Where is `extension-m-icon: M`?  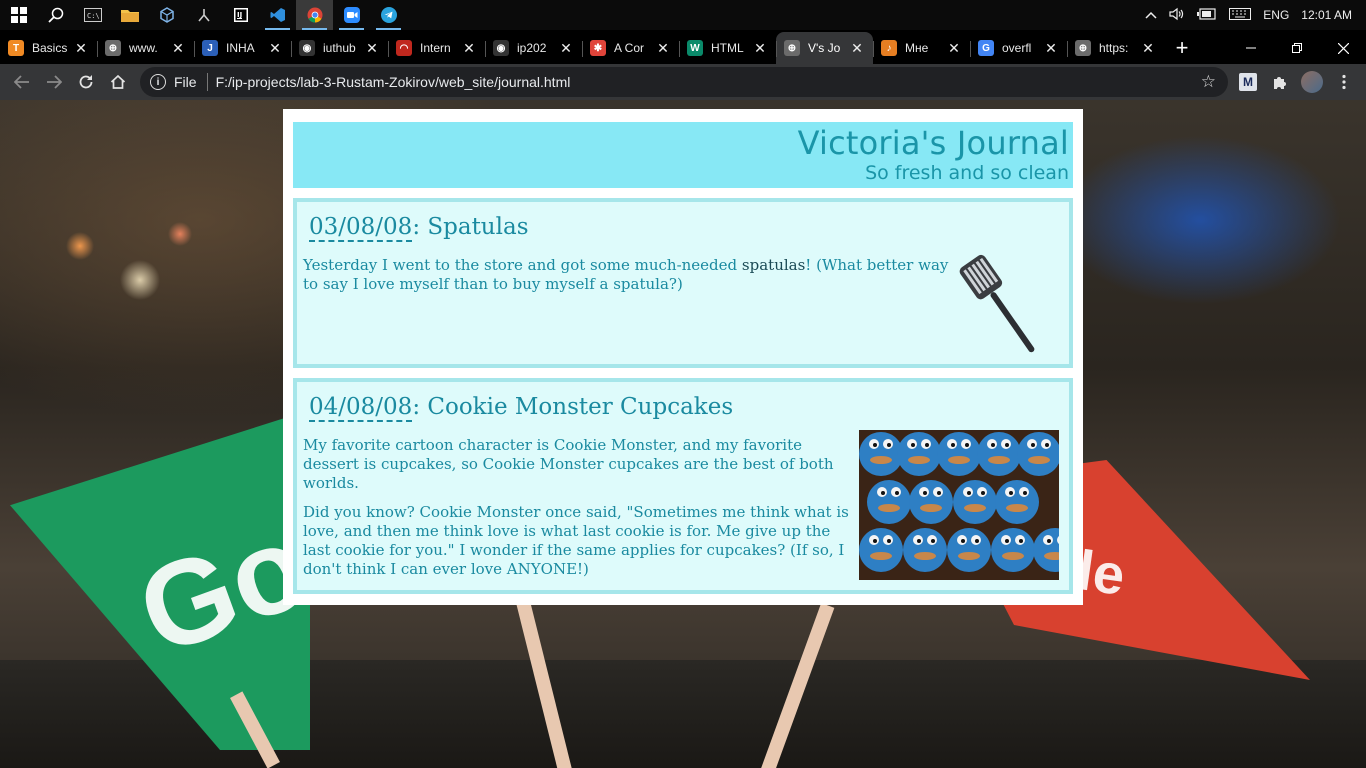
extension-m-icon: M is located at coordinates (1248, 82).